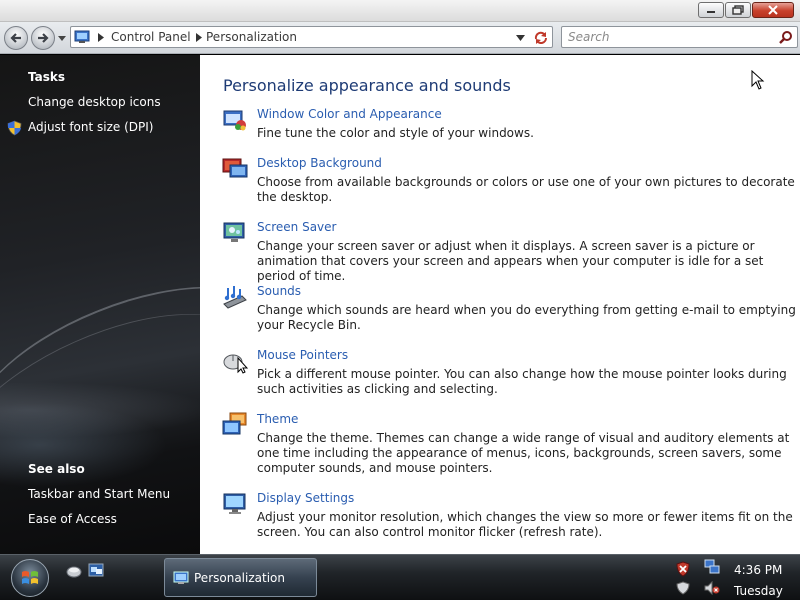 The width and height of the screenshot is (800, 600). I want to click on volume-muted-icon, so click(712, 588).